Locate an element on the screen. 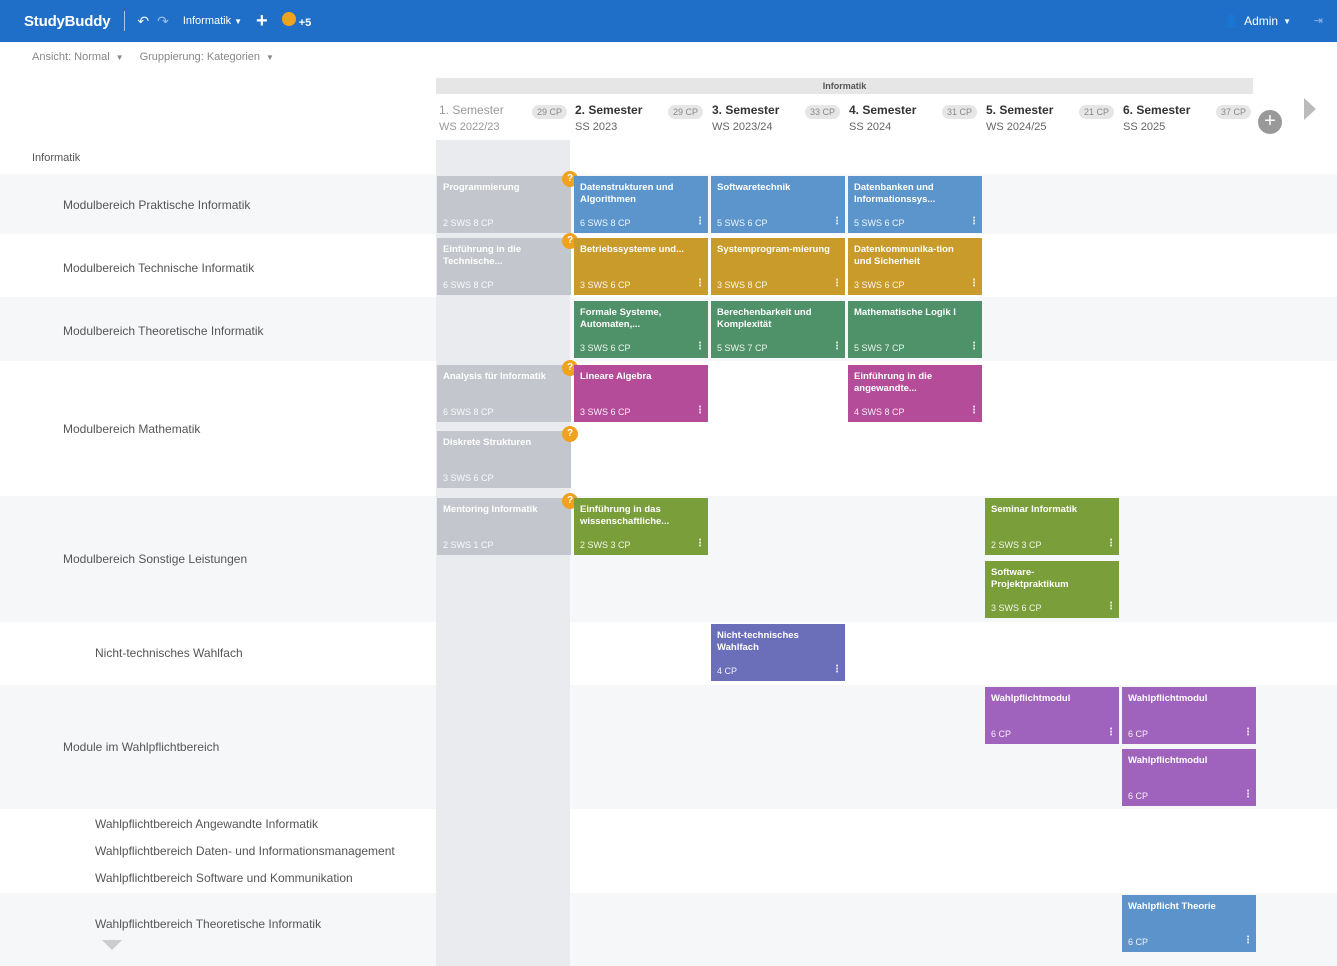 Image resolution: width=1337 pixels, height=966 pixels. semester-title: 4. Semester is located at coordinates (883, 110).